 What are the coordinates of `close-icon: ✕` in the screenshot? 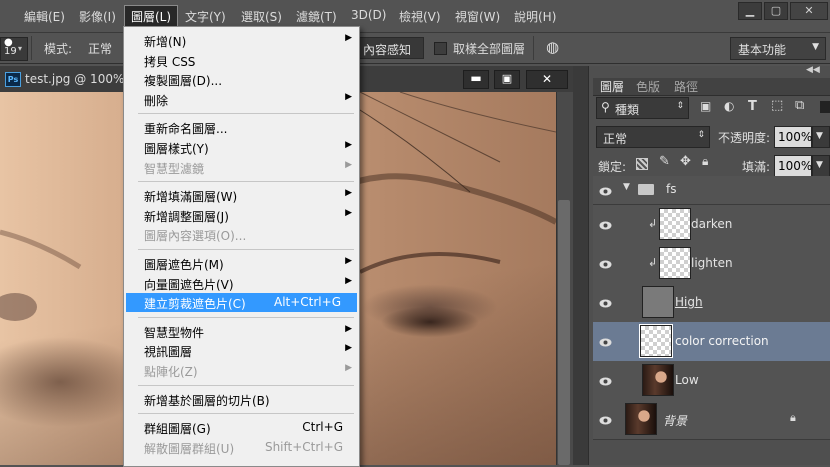 It's located at (547, 79).